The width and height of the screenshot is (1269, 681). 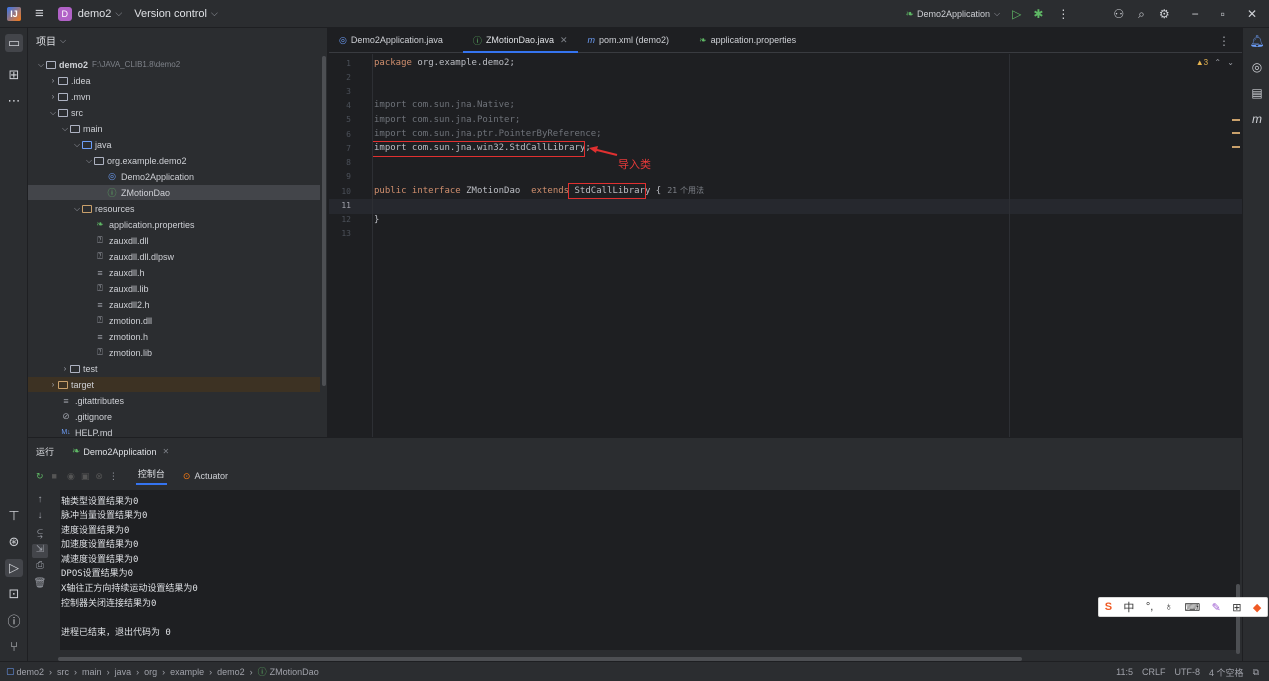 I want to click on breadcrumb-item: example, so click(x=187, y=672).